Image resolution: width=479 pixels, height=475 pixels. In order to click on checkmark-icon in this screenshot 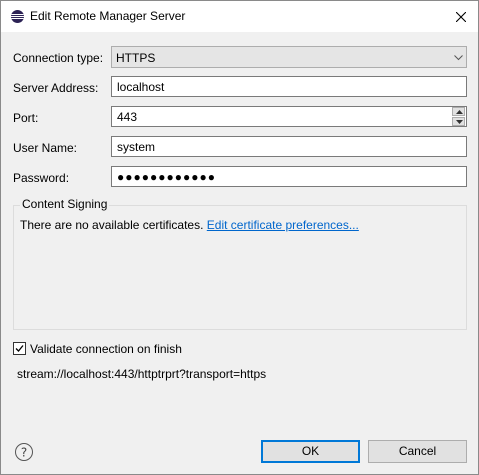, I will do `click(19, 348)`.